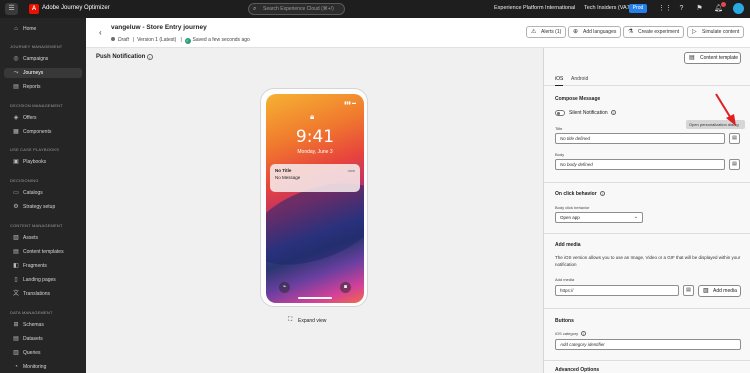 Image resolution: width=750 pixels, height=373 pixels. I want to click on tab-ios: iOS, so click(559, 81).